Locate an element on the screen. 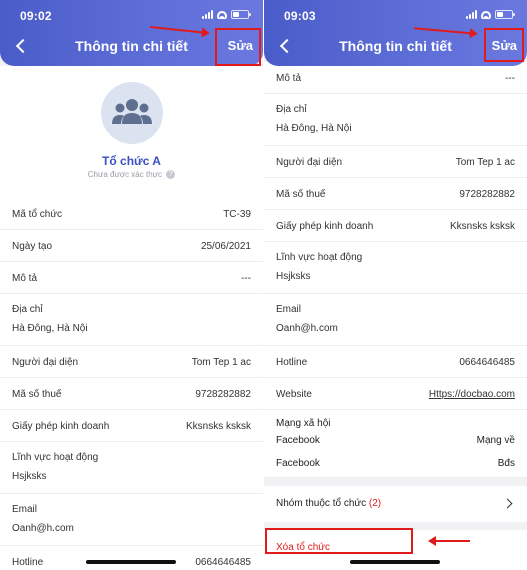  org-name: Tổ chức A is located at coordinates (131, 161).